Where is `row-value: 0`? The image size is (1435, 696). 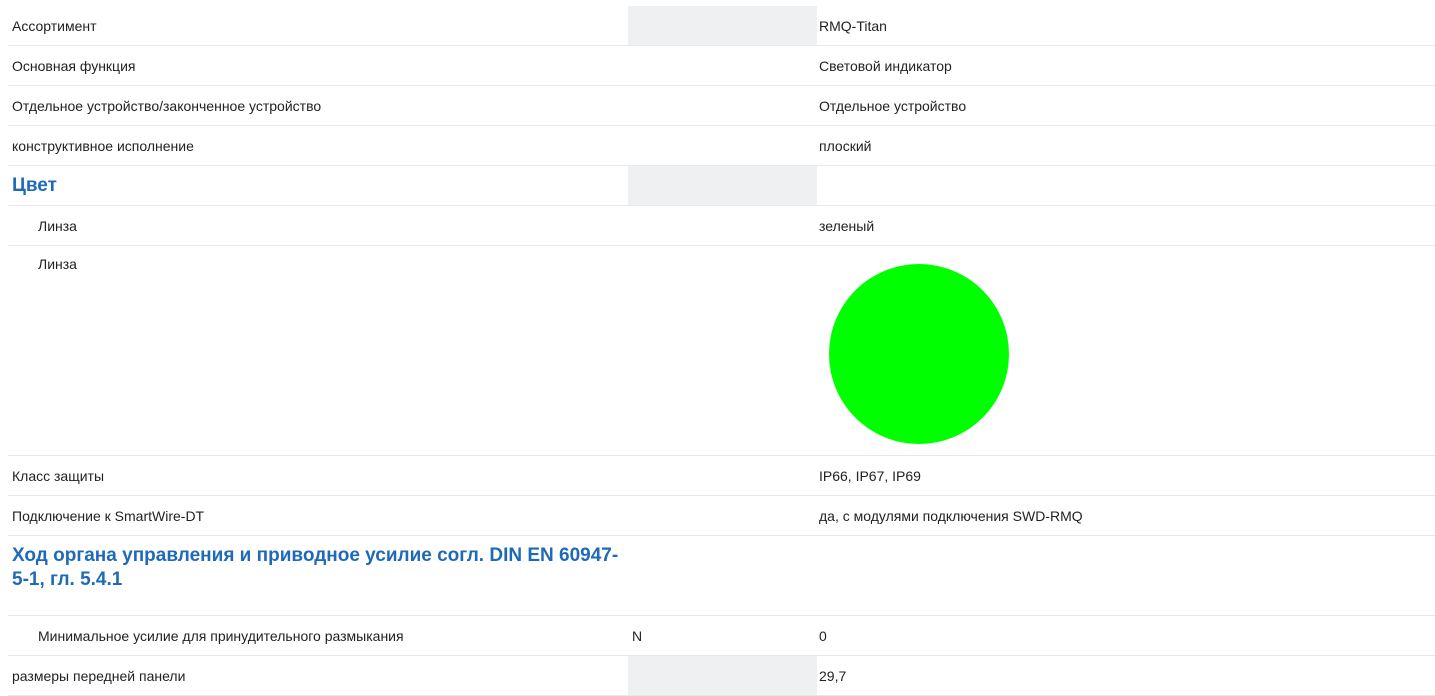 row-value: 0 is located at coordinates (823, 635).